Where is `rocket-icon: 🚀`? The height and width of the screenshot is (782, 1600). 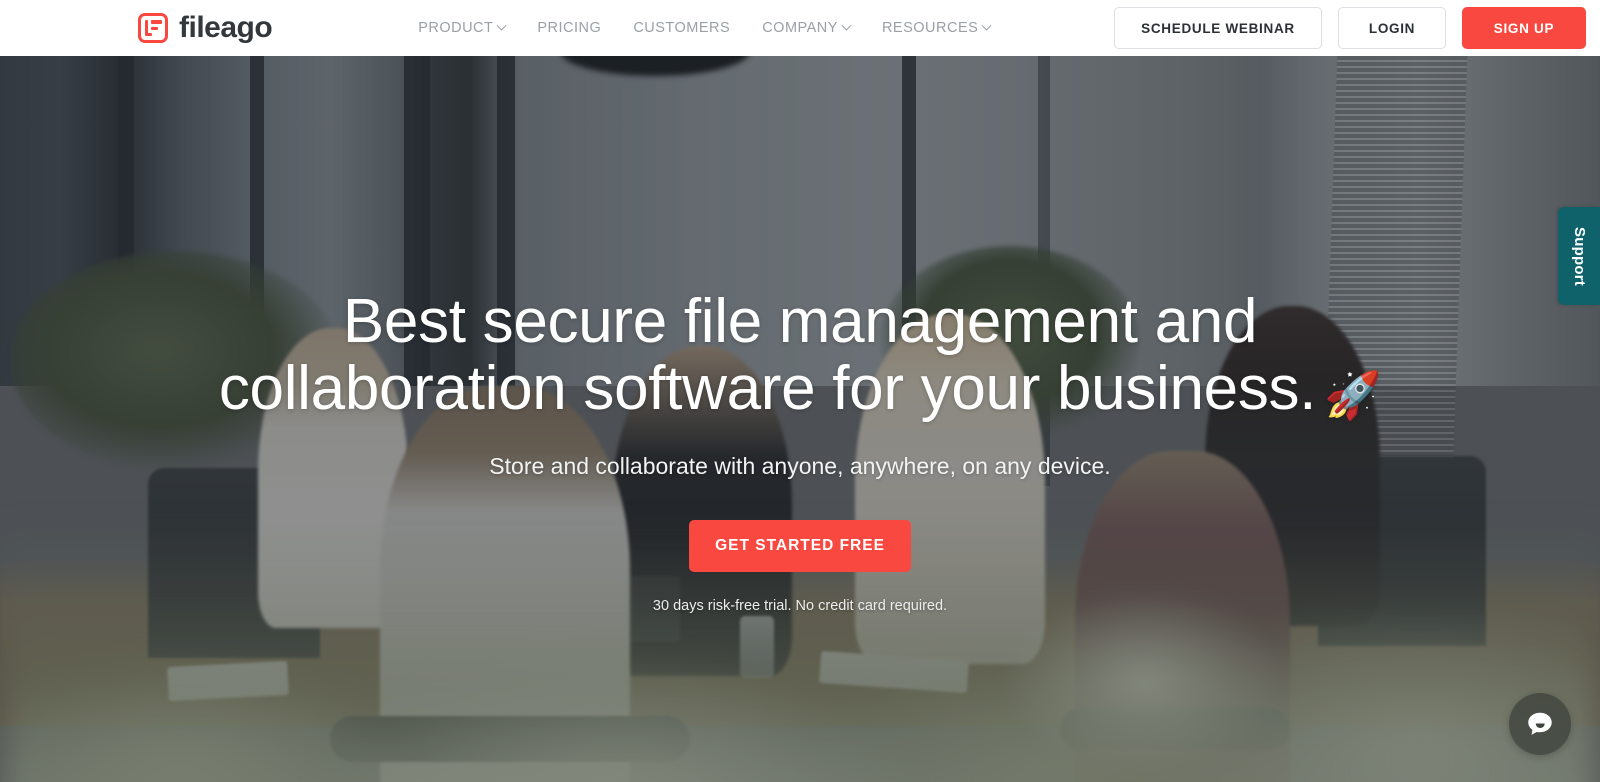 rocket-icon: 🚀 is located at coordinates (1353, 394).